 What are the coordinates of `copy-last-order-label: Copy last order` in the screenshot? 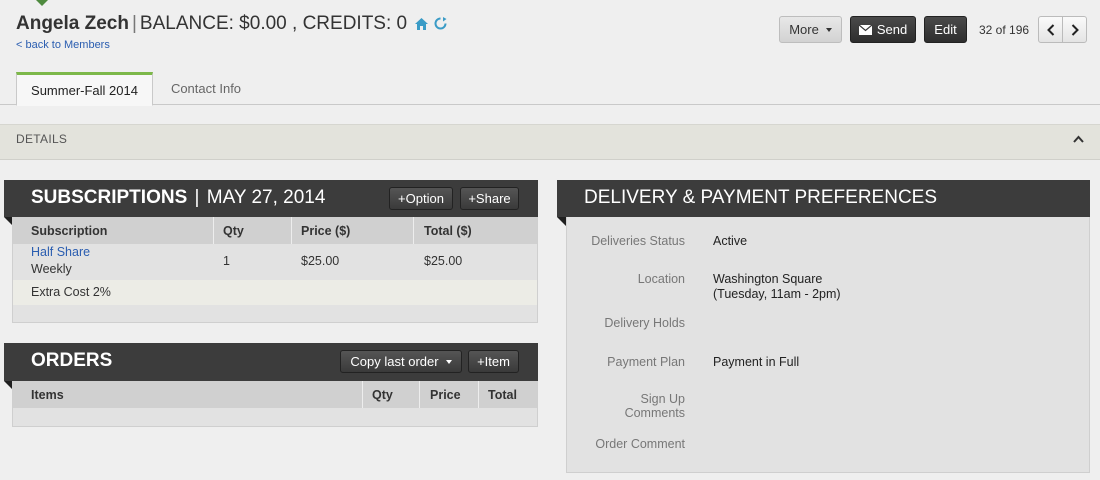 It's located at (394, 361).